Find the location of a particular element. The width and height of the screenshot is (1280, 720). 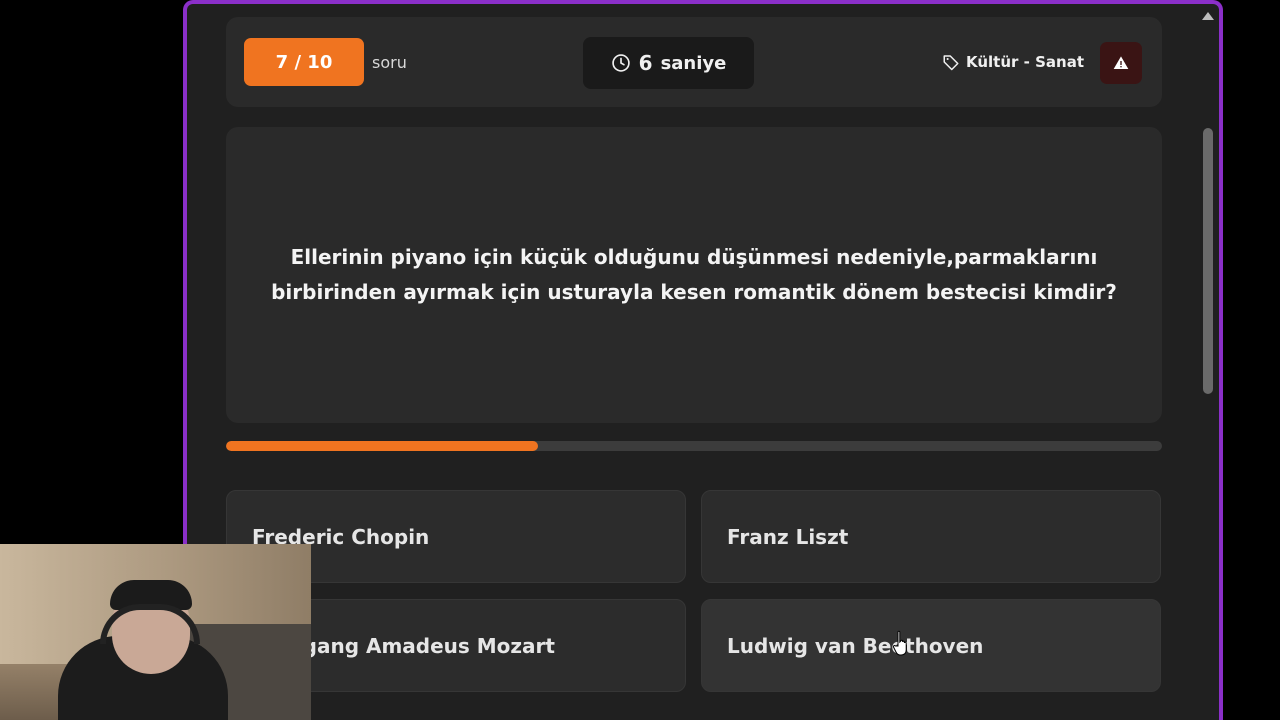

webcam-overlay is located at coordinates (155, 632).